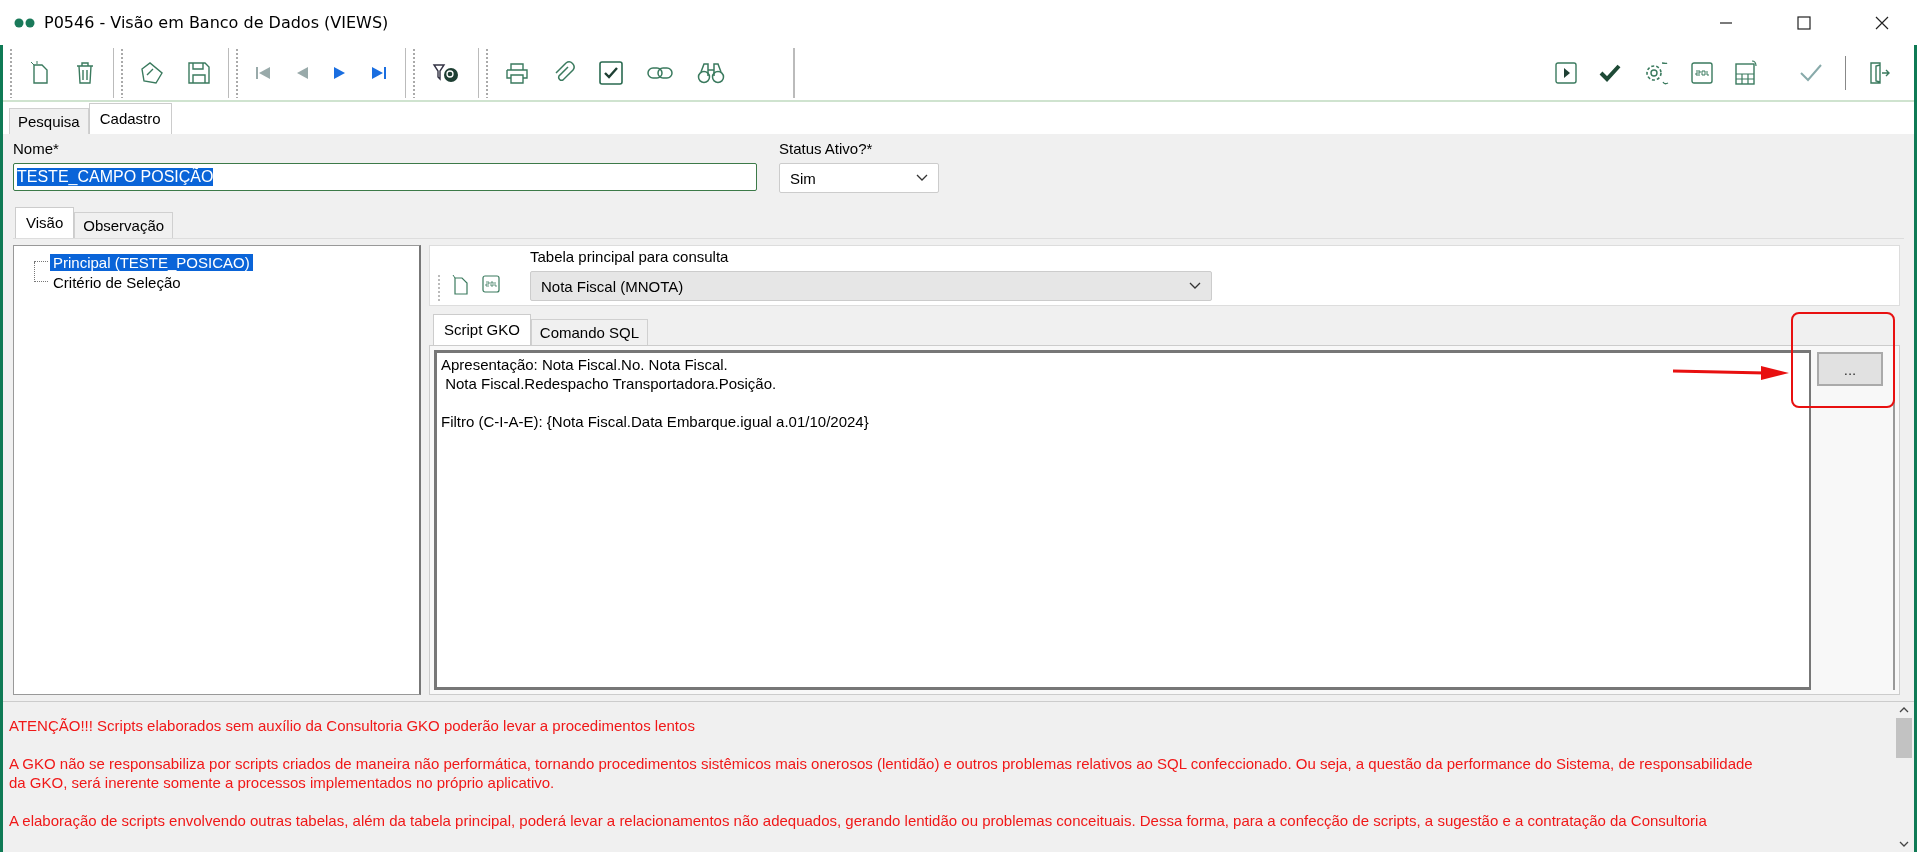 The width and height of the screenshot is (1917, 852). I want to click on filter-search-icon, so click(446, 72).